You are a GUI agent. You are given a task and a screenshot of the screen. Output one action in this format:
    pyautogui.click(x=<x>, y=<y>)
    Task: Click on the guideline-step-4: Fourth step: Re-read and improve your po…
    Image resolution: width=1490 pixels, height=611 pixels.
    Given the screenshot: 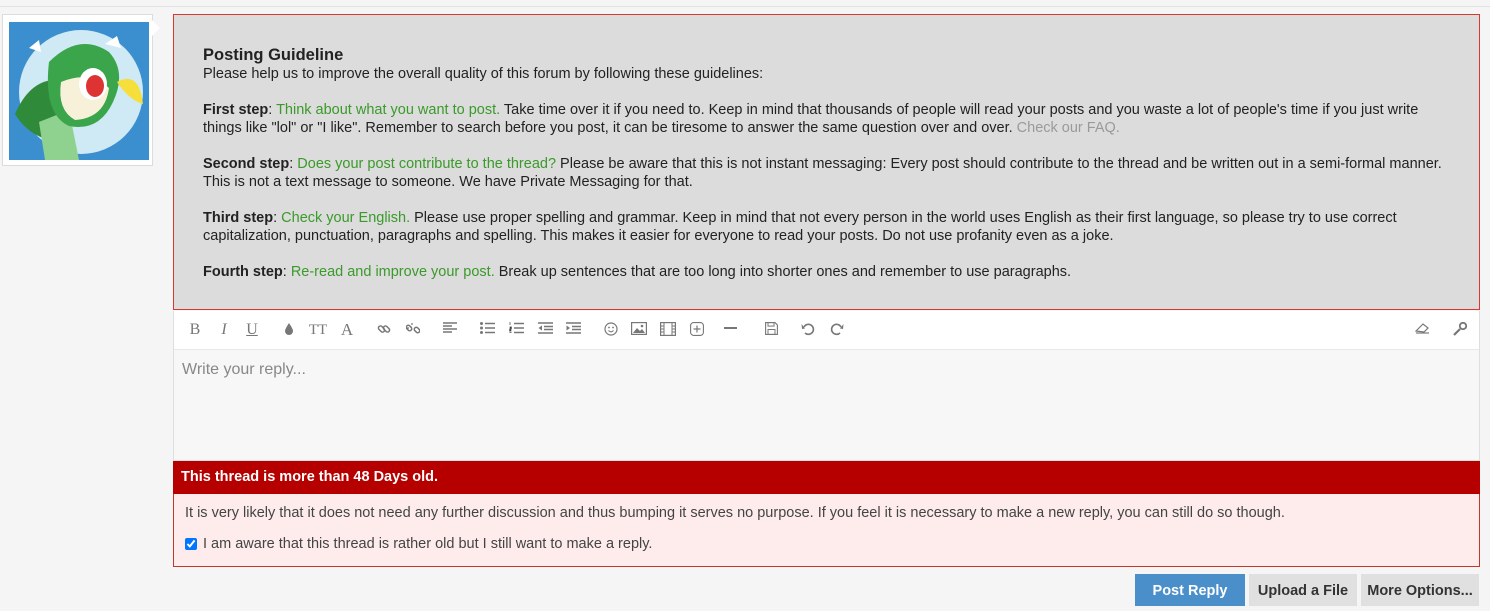 What is the action you would take?
    pyautogui.click(x=826, y=272)
    